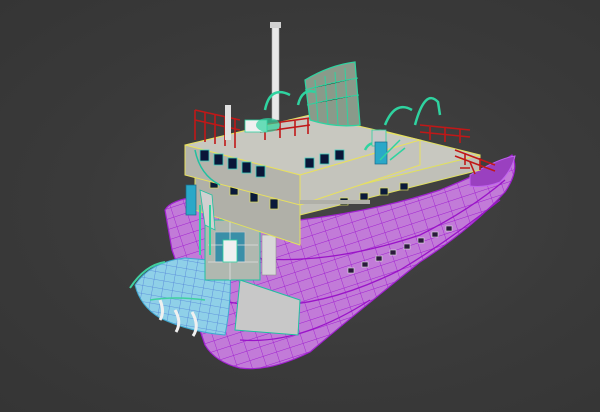 This screenshot has height=412, width=600. Describe the element at coordinates (275, 71) in the screenshot. I see `mast` at that location.